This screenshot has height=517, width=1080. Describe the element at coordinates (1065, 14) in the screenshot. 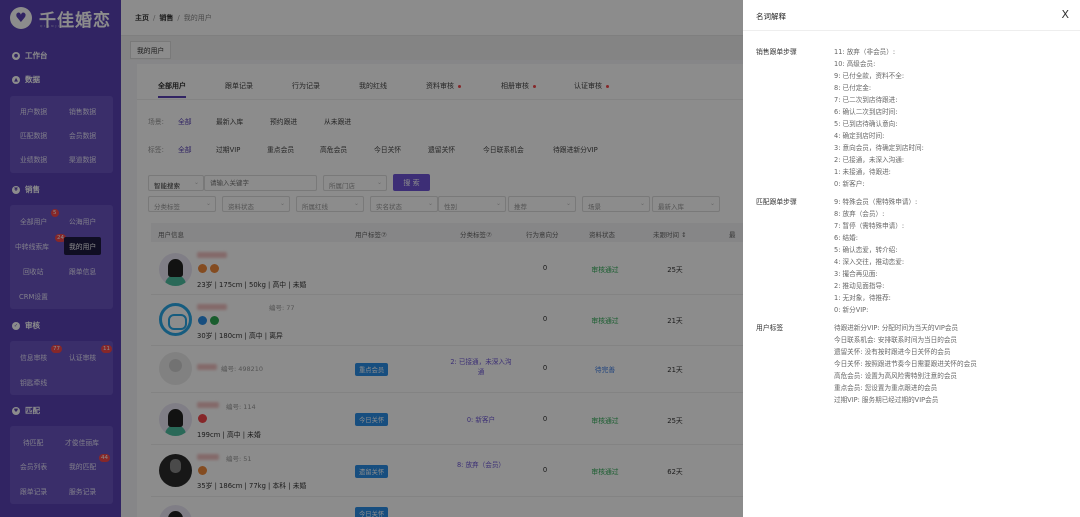

I see `close-icon: X` at that location.